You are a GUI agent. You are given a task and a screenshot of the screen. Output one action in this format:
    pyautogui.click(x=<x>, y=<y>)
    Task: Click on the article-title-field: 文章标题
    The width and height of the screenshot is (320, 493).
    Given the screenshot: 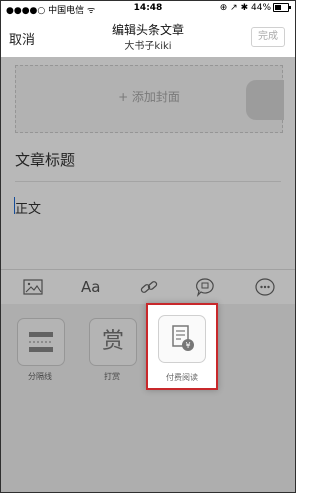 What is the action you would take?
    pyautogui.click(x=45, y=159)
    